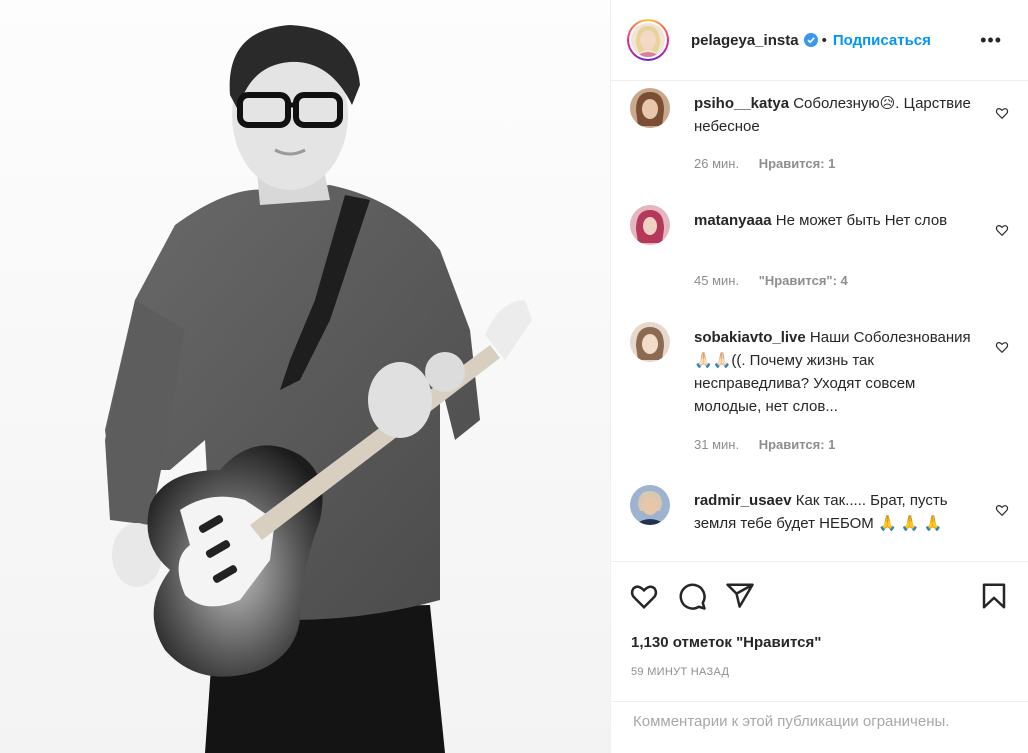 The image size is (1028, 753). What do you see at coordinates (810, 40) in the screenshot?
I see `verified-badge-icon` at bounding box center [810, 40].